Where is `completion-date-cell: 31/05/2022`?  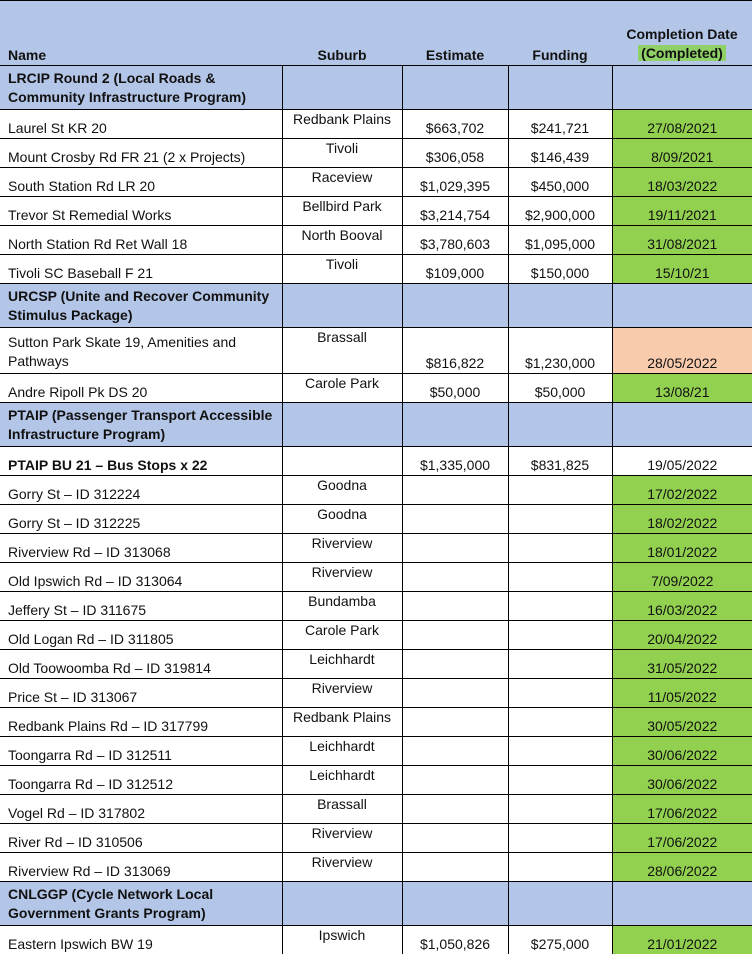
completion-date-cell: 31/05/2022 is located at coordinates (682, 664).